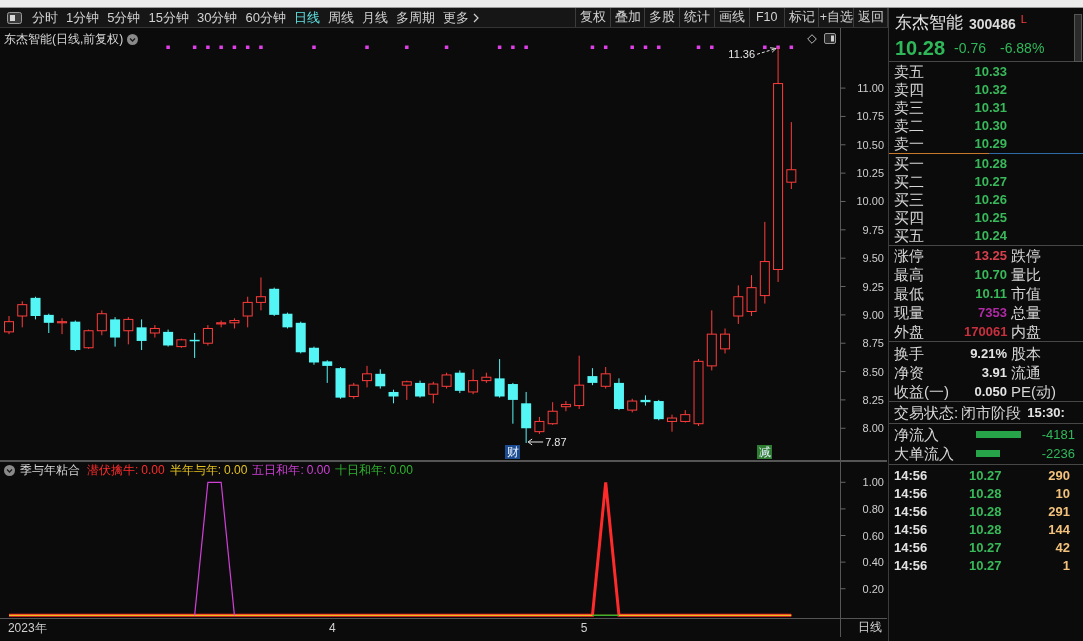  What do you see at coordinates (990, 126) in the screenshot?
I see `order-price: 10.30` at bounding box center [990, 126].